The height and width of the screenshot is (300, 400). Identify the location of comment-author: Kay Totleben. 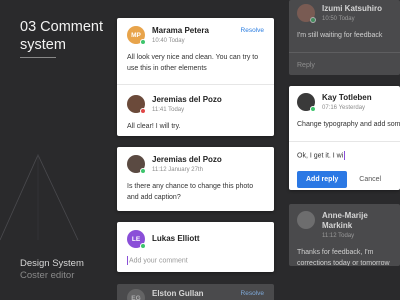
(347, 97).